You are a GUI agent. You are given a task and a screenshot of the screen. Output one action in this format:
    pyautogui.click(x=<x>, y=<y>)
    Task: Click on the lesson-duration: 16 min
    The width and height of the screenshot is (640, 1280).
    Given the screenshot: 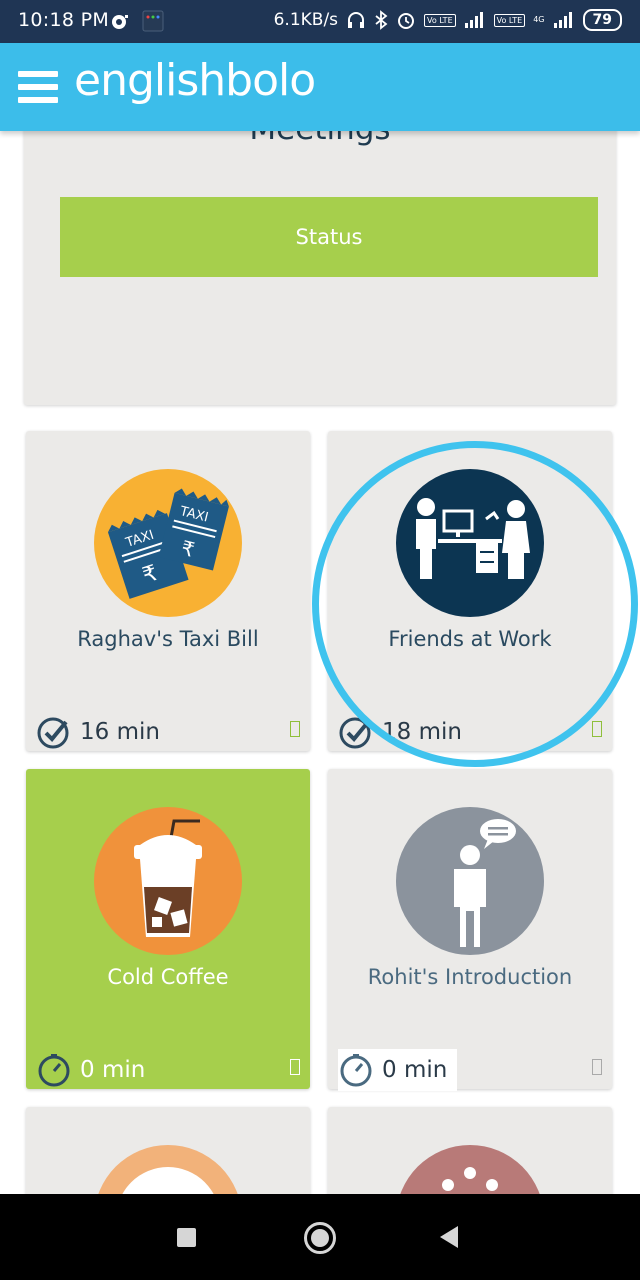 What is the action you would take?
    pyautogui.click(x=101, y=732)
    